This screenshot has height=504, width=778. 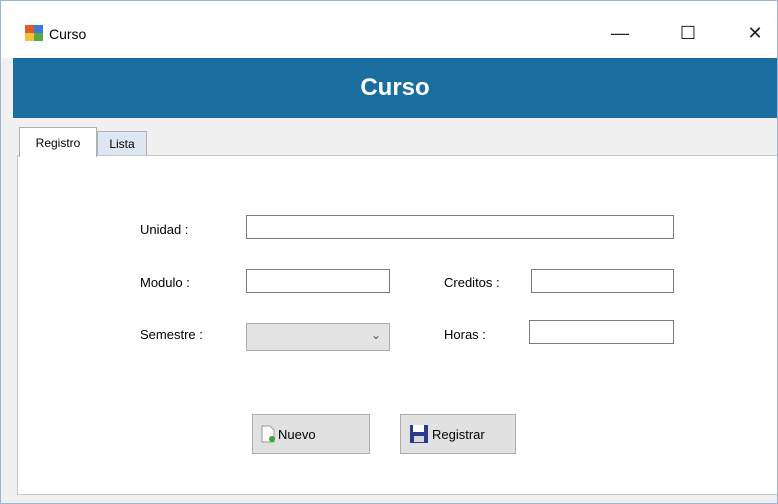 What do you see at coordinates (165, 282) in the screenshot?
I see `modulo-label: Modulo :` at bounding box center [165, 282].